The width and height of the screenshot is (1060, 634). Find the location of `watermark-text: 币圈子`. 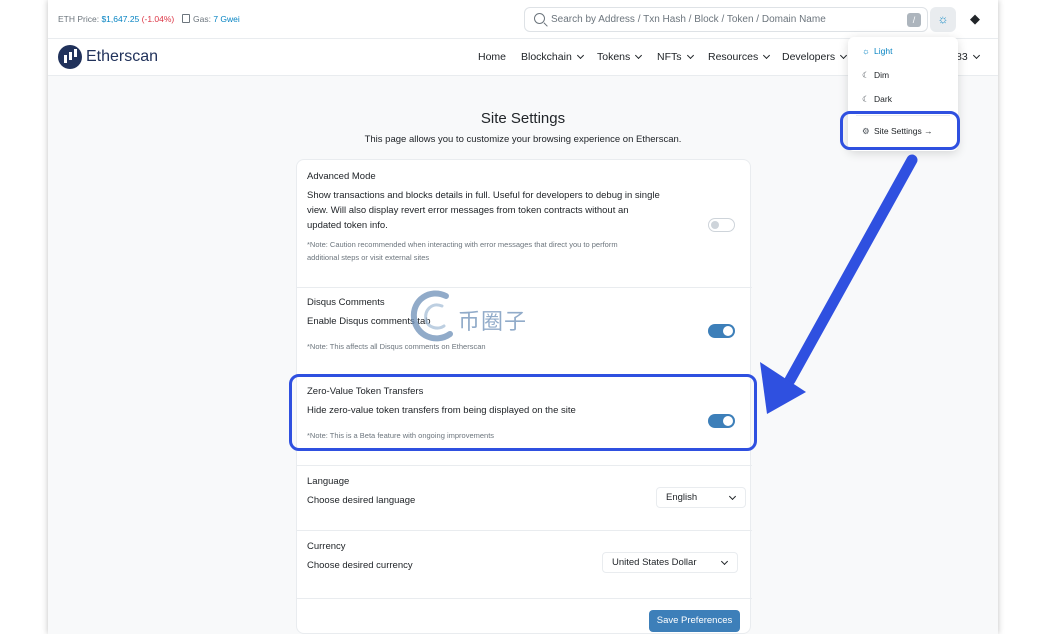

watermark-text: 币圈子 is located at coordinates (493, 321).